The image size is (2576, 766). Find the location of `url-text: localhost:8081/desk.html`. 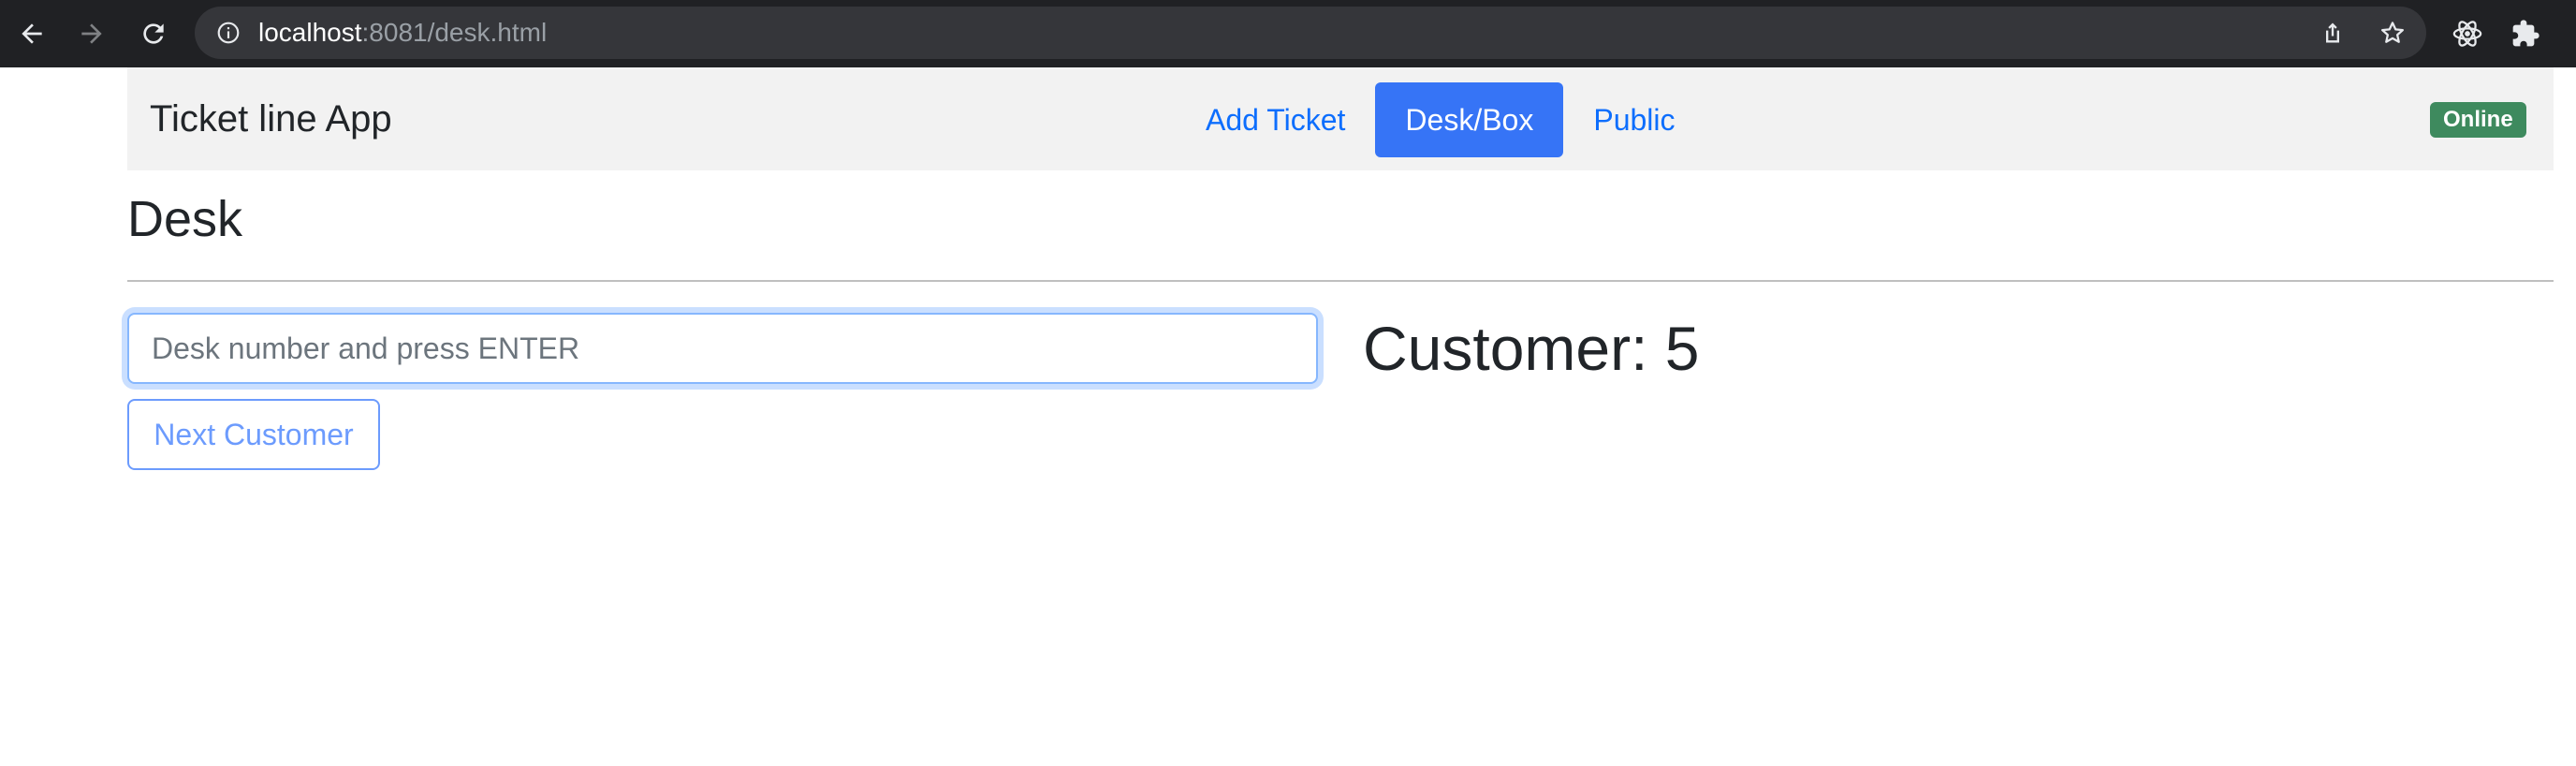

url-text: localhost:8081/desk.html is located at coordinates (402, 33).